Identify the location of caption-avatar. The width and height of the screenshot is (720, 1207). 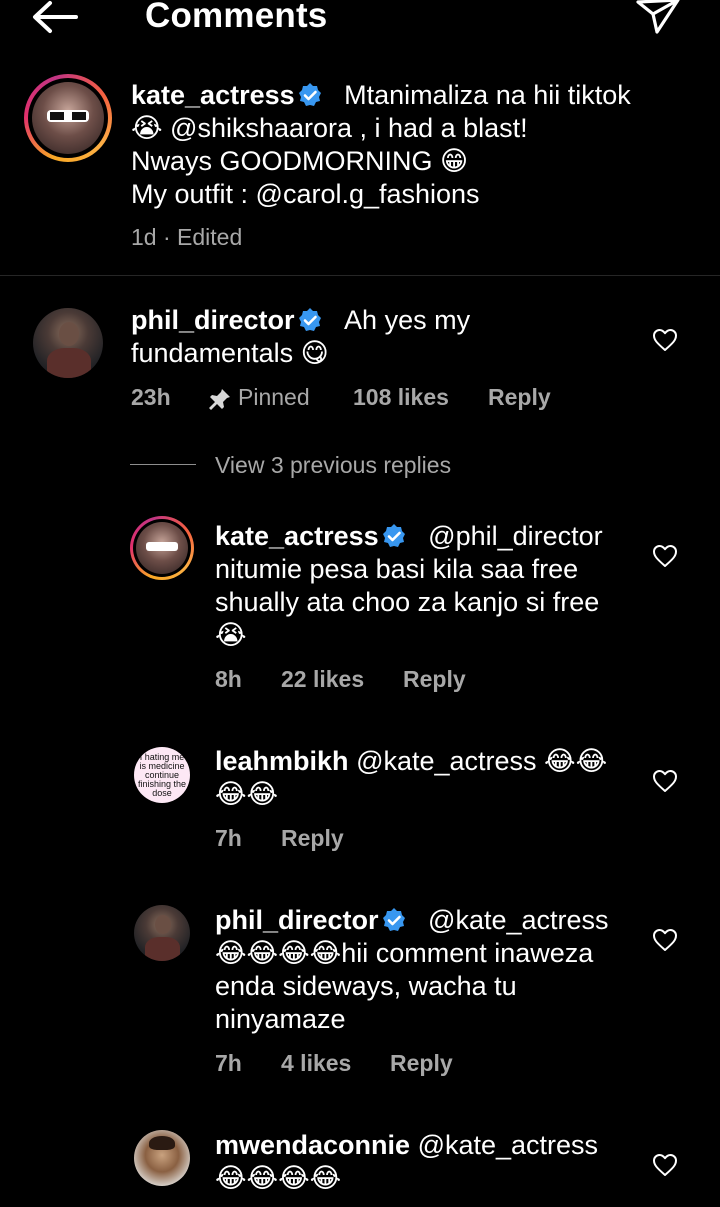
(68, 118).